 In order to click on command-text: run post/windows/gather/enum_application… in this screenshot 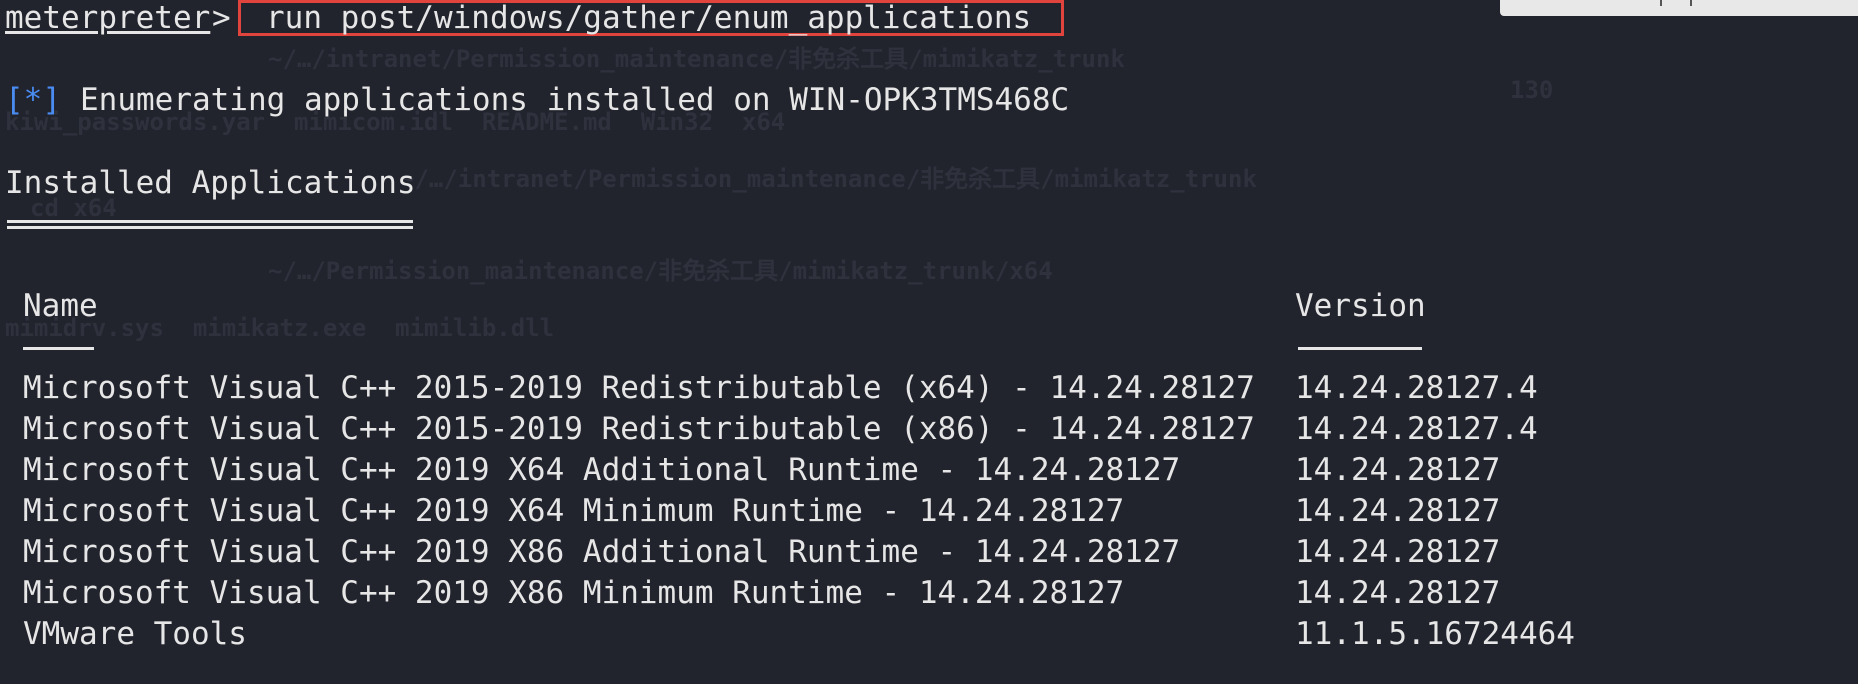, I will do `click(648, 18)`.